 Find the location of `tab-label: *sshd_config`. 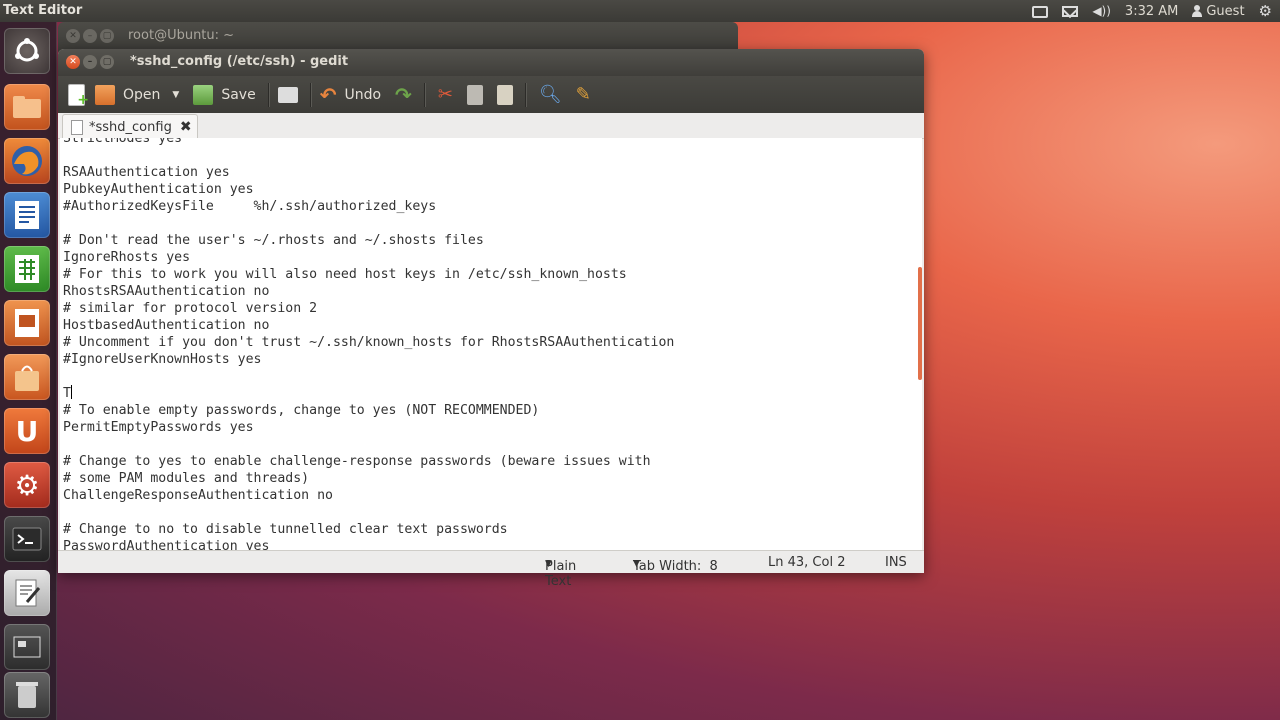

tab-label: *sshd_config is located at coordinates (130, 127).